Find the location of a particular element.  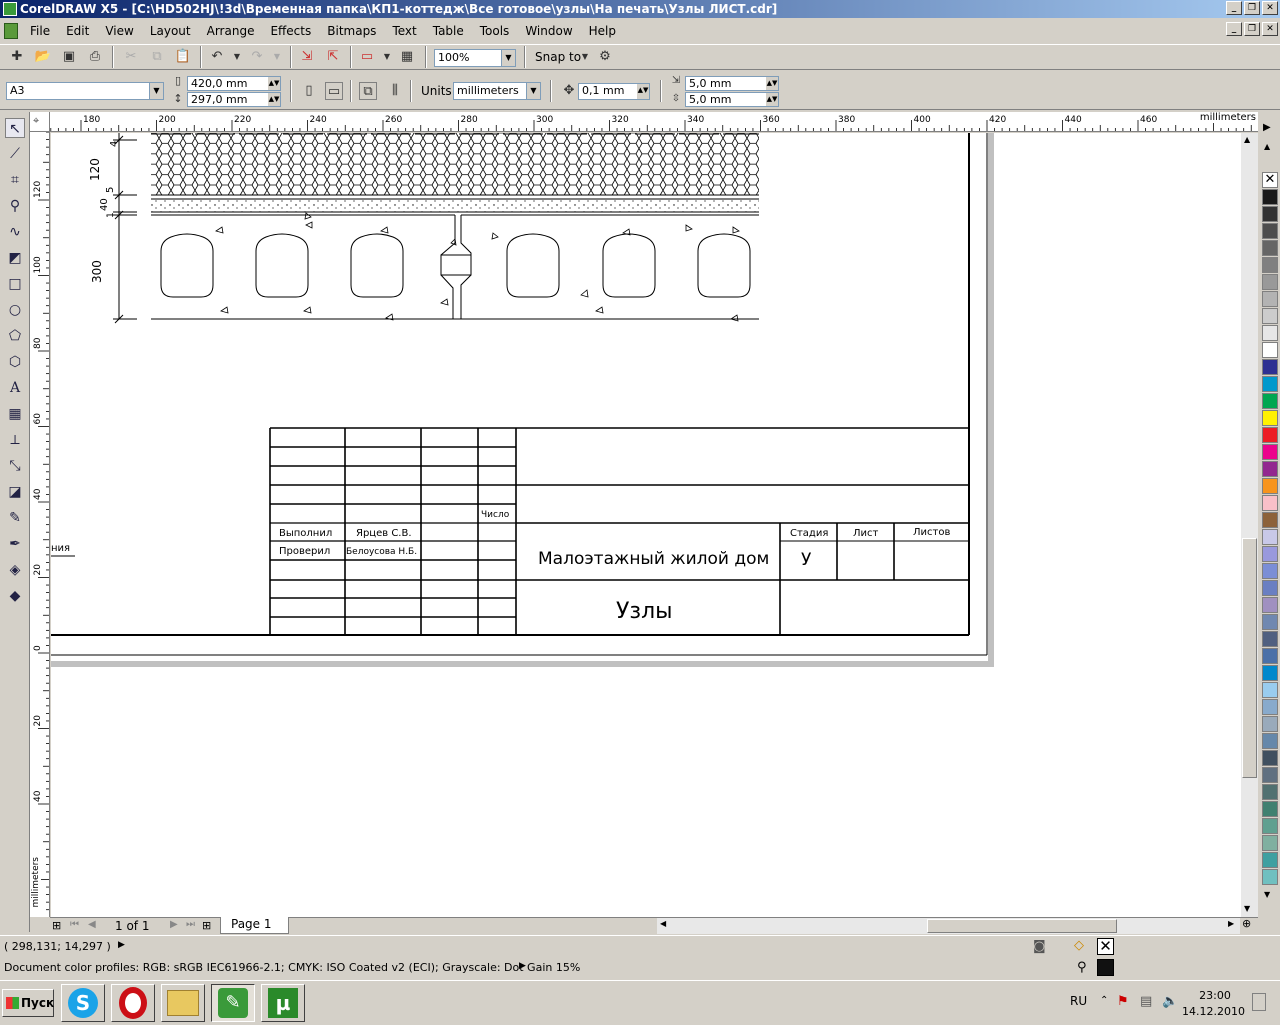

blend-tool-icon: ◪ is located at coordinates (15, 492).